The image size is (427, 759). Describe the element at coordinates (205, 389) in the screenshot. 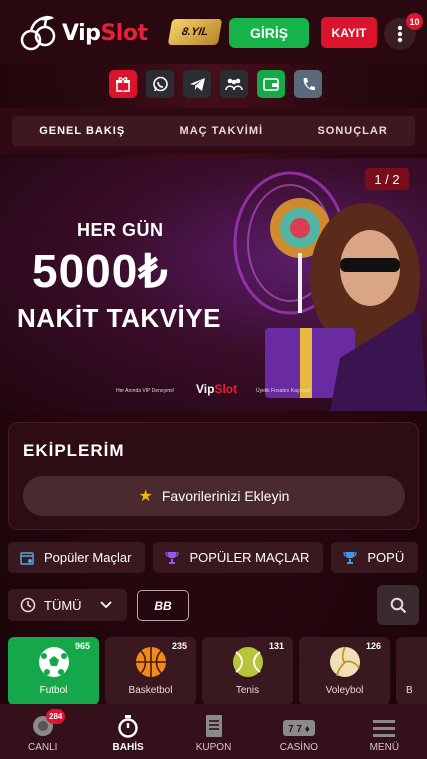

I see `banner-brand-prefix: Vip` at that location.